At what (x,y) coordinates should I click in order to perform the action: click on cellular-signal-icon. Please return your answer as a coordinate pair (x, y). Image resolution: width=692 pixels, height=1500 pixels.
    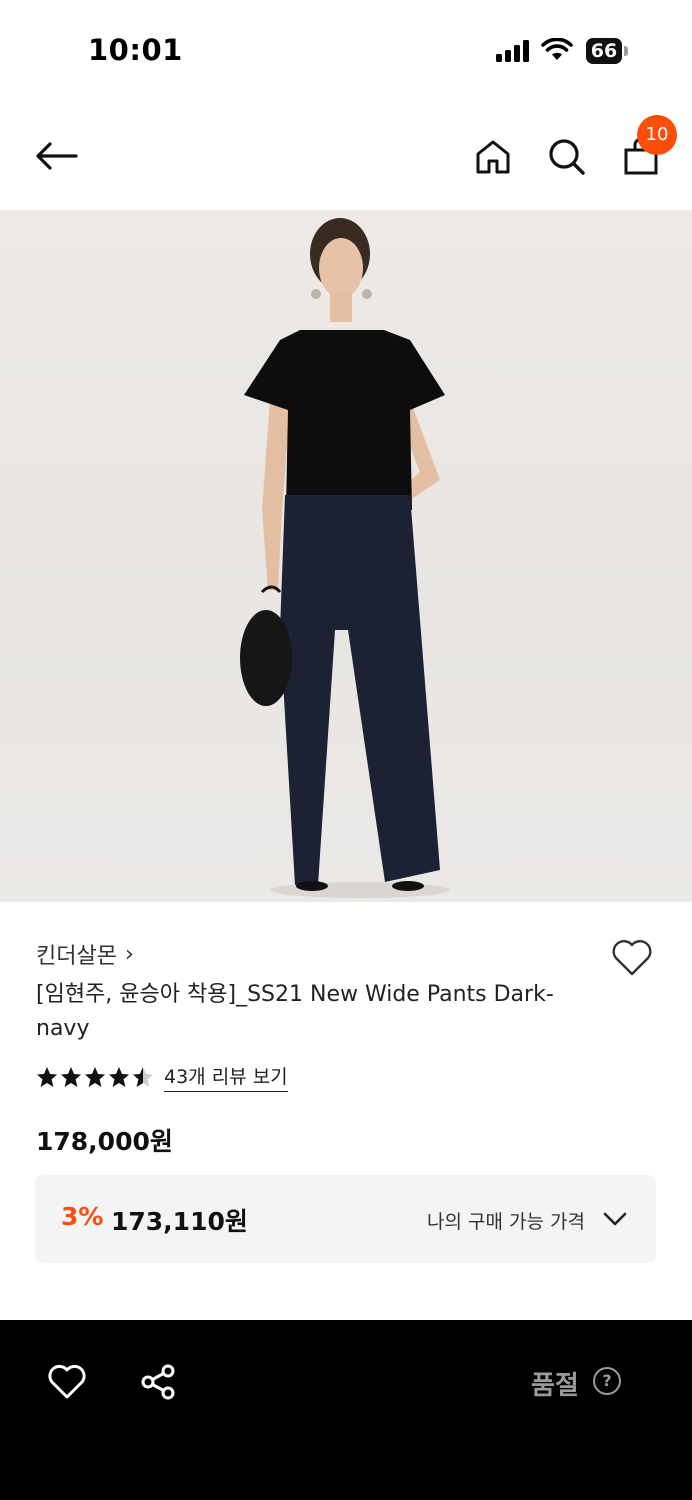
    Looking at the image, I should click on (512, 51).